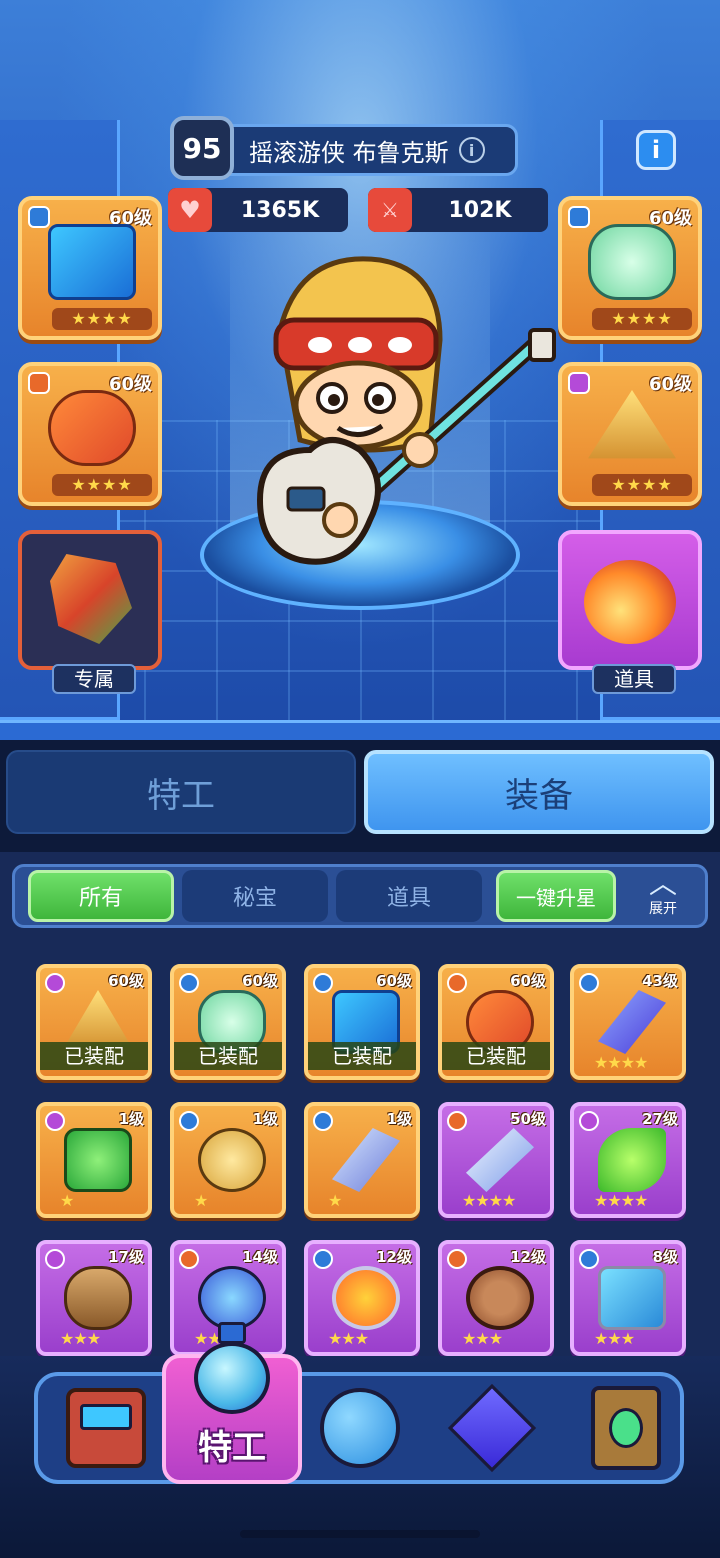 This screenshot has height=1558, width=720. Describe the element at coordinates (632, 1298) in the screenshot. I see `rune-cube-icon` at that location.